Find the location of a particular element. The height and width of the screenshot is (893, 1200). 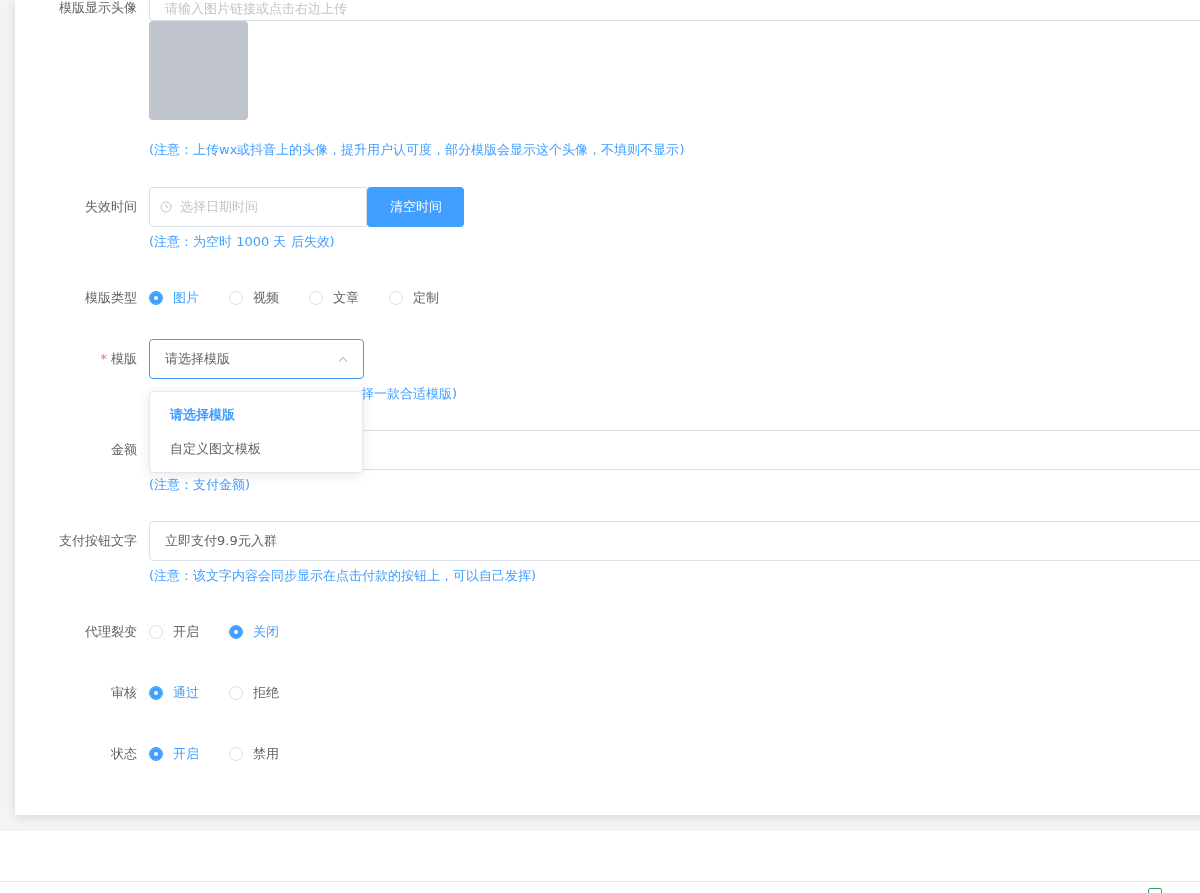

radio-option: 禁用 is located at coordinates (254, 754).